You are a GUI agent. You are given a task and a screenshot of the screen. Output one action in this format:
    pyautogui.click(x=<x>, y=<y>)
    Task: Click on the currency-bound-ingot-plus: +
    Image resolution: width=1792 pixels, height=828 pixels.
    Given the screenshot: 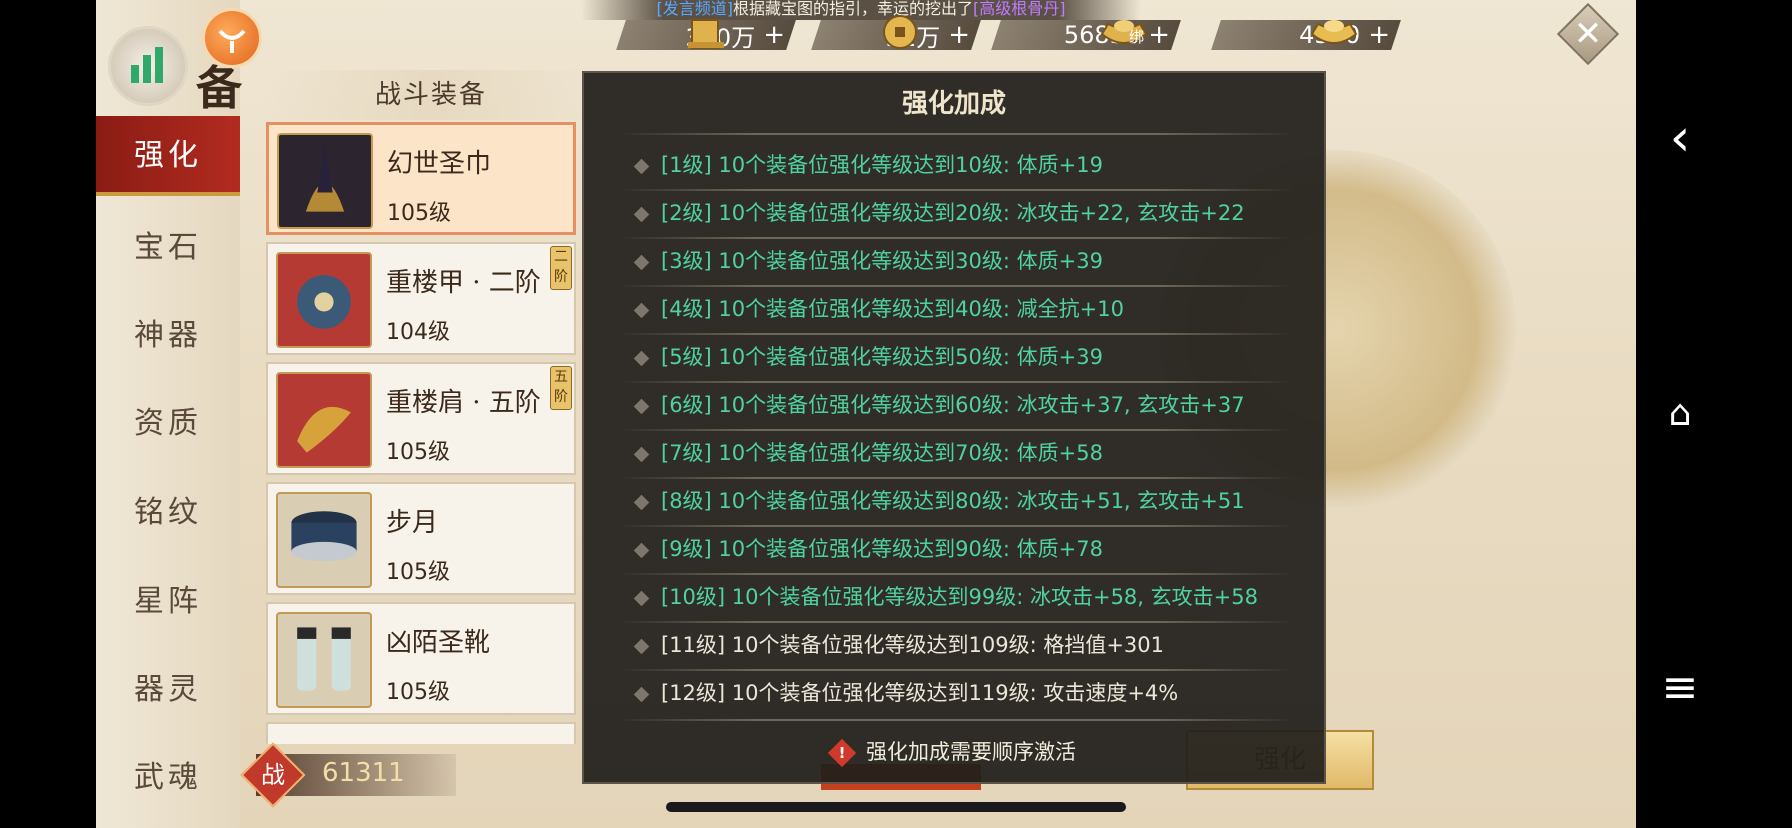 What is the action you would take?
    pyautogui.click(x=1159, y=35)
    